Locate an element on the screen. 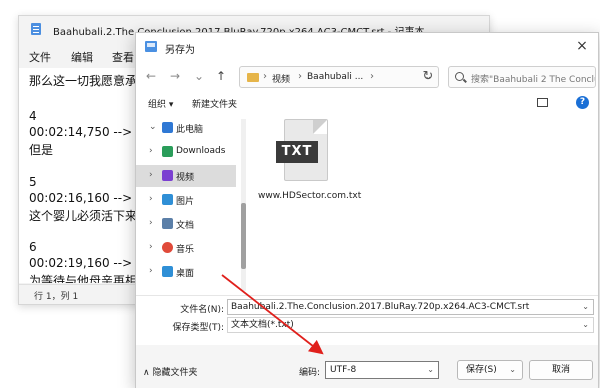 This screenshot has height=388, width=600. encoding-label: 编码: is located at coordinates (310, 373).